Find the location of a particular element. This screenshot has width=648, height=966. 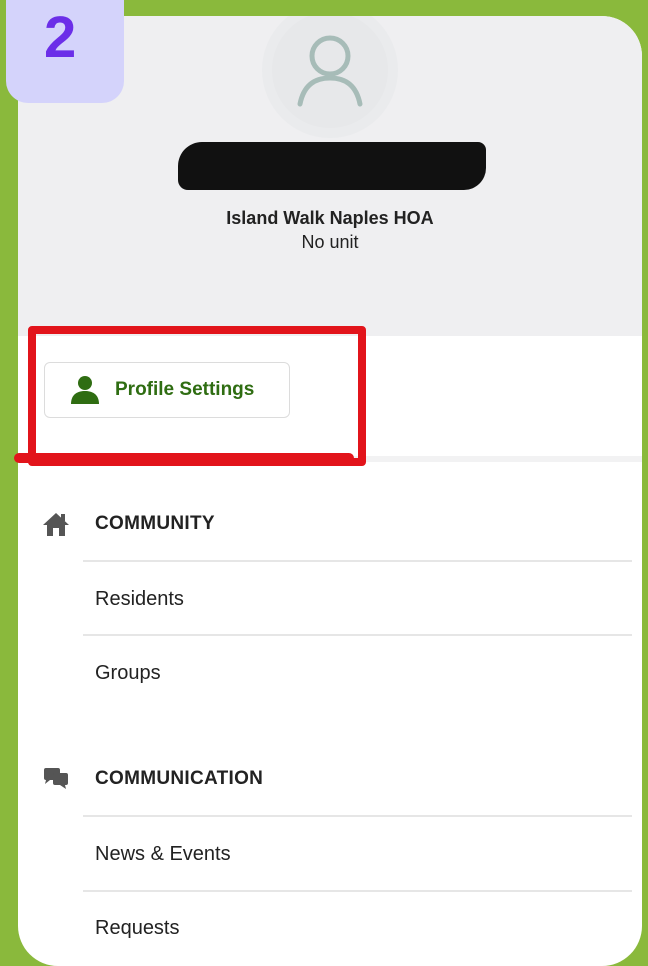

user-avatar-icon is located at coordinates (330, 71).